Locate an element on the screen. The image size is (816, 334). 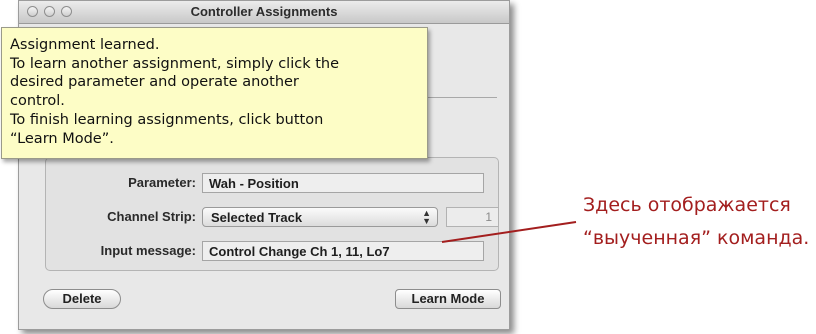
channel-strip-label: Channel Strip: is located at coordinates (151, 216).